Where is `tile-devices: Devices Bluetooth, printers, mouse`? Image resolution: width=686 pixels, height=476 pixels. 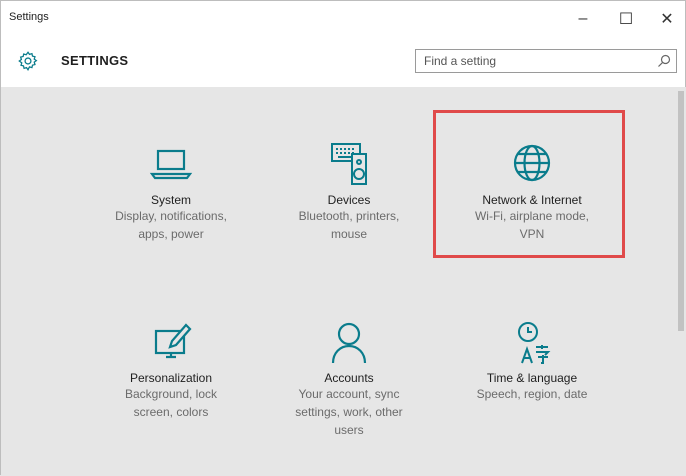 tile-devices: Devices Bluetooth, printers, mouse is located at coordinates (349, 192).